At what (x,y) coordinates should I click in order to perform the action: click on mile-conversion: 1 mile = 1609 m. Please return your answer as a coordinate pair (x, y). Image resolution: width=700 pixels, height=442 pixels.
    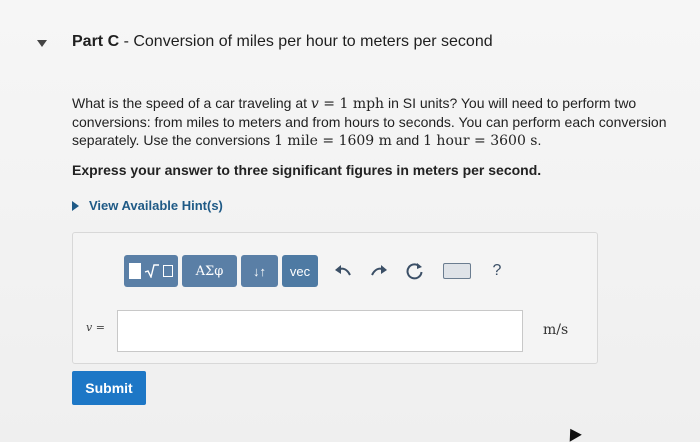
    Looking at the image, I should click on (333, 141).